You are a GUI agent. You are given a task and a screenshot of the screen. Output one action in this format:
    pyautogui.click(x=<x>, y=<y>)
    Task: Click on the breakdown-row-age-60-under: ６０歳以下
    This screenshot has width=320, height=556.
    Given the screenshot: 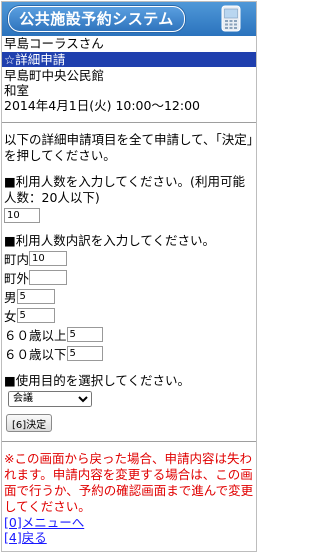 What is the action you would take?
    pyautogui.click(x=129, y=353)
    